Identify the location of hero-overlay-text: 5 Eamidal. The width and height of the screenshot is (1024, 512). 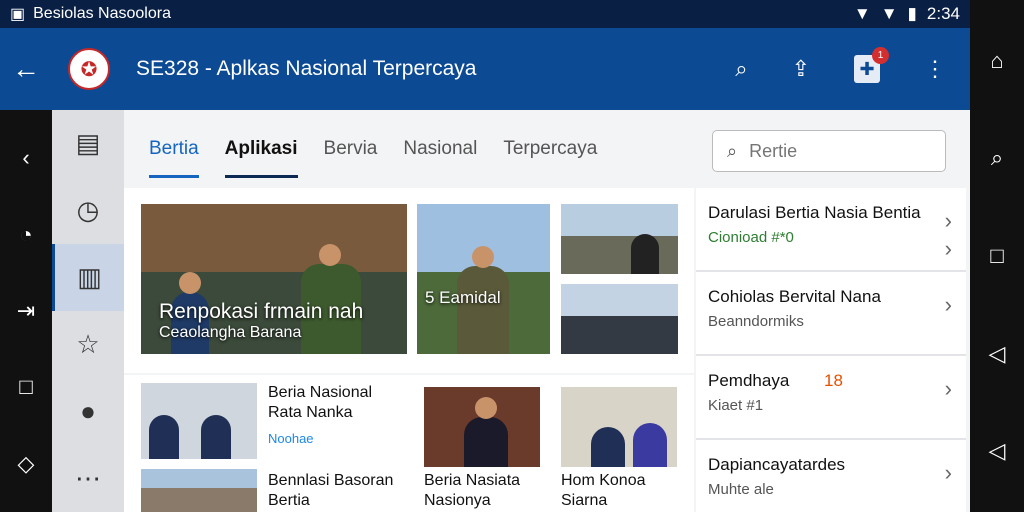
(463, 297).